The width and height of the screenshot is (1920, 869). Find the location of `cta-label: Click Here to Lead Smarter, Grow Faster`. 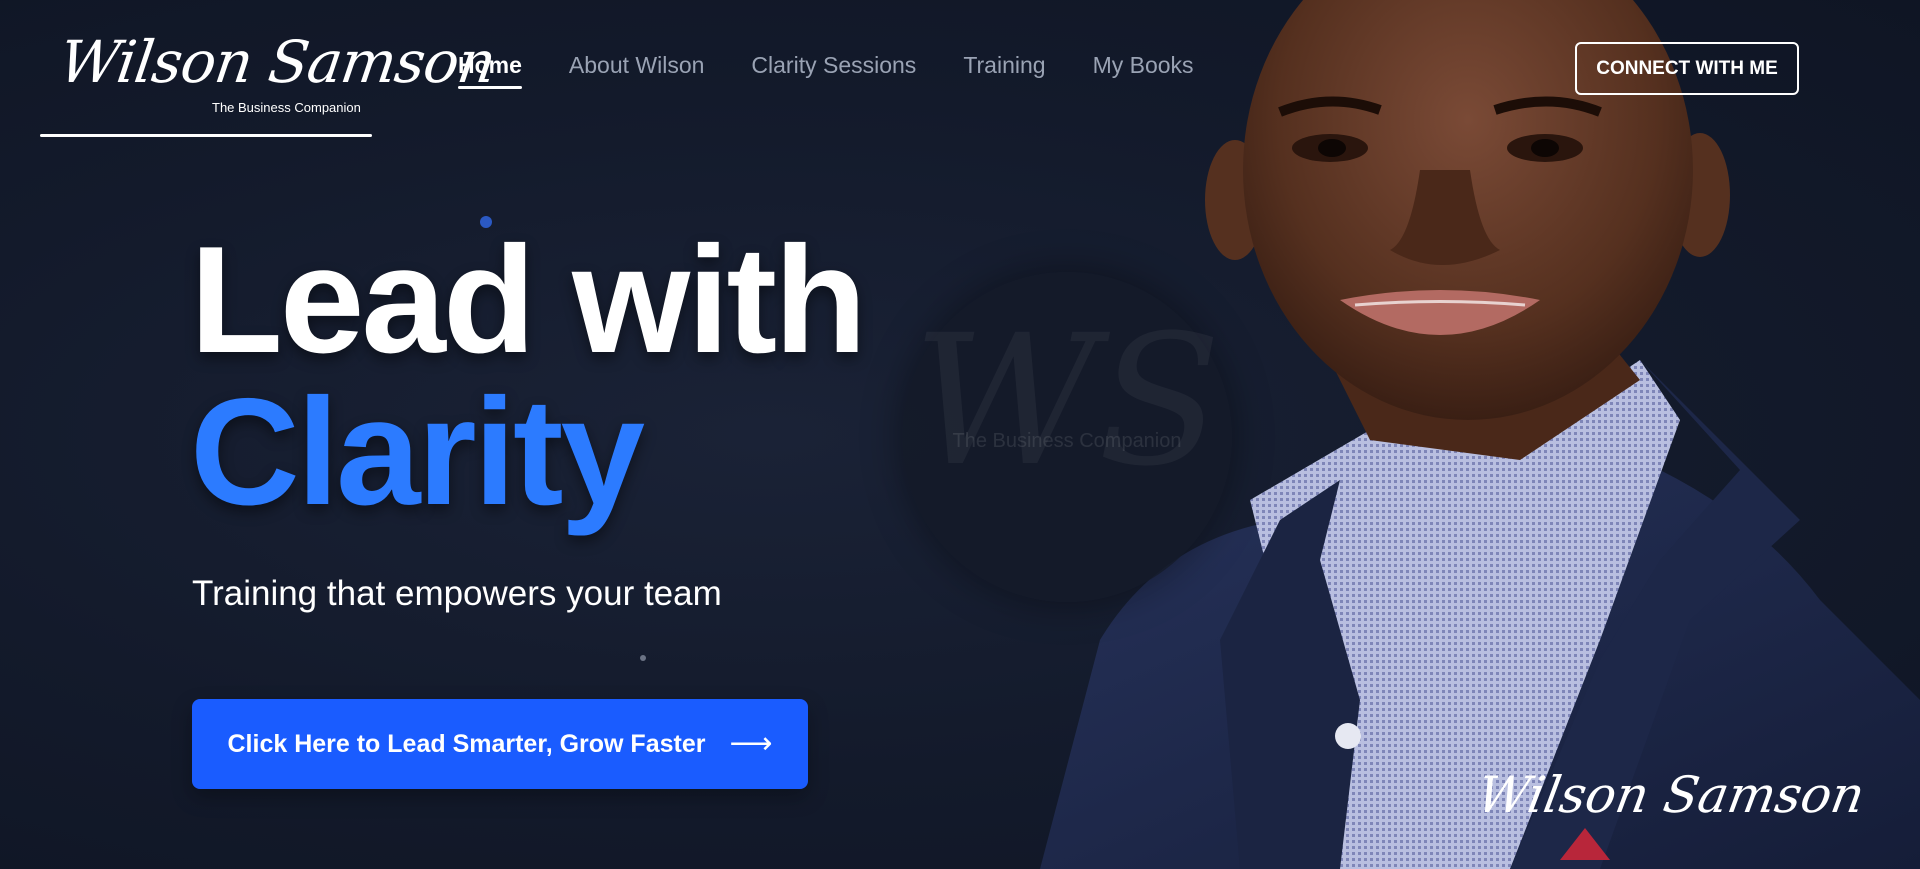

cta-label: Click Here to Lead Smarter, Grow Faster is located at coordinates (466, 743).